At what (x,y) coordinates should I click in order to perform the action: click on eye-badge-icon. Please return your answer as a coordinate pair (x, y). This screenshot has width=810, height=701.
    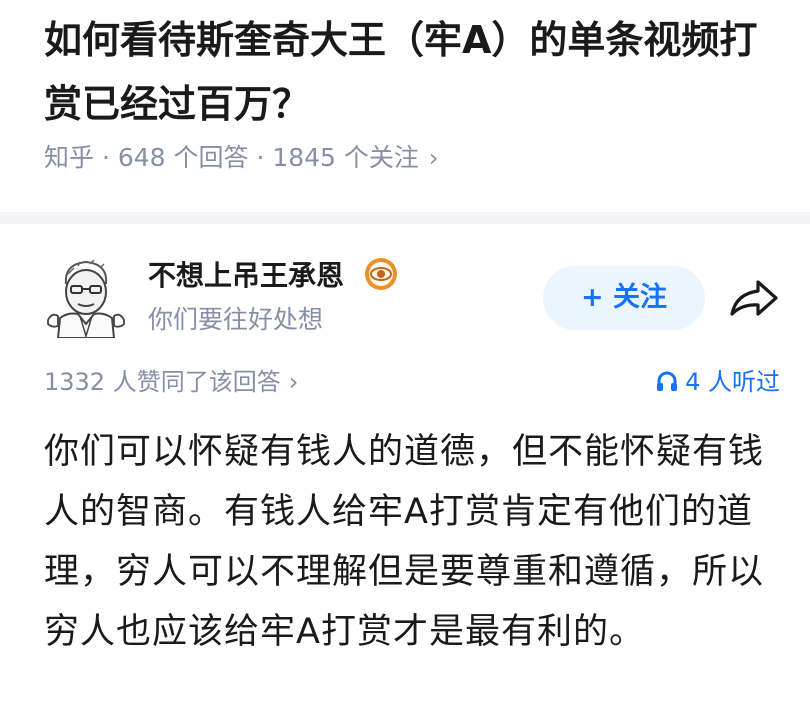
    Looking at the image, I should click on (380, 274).